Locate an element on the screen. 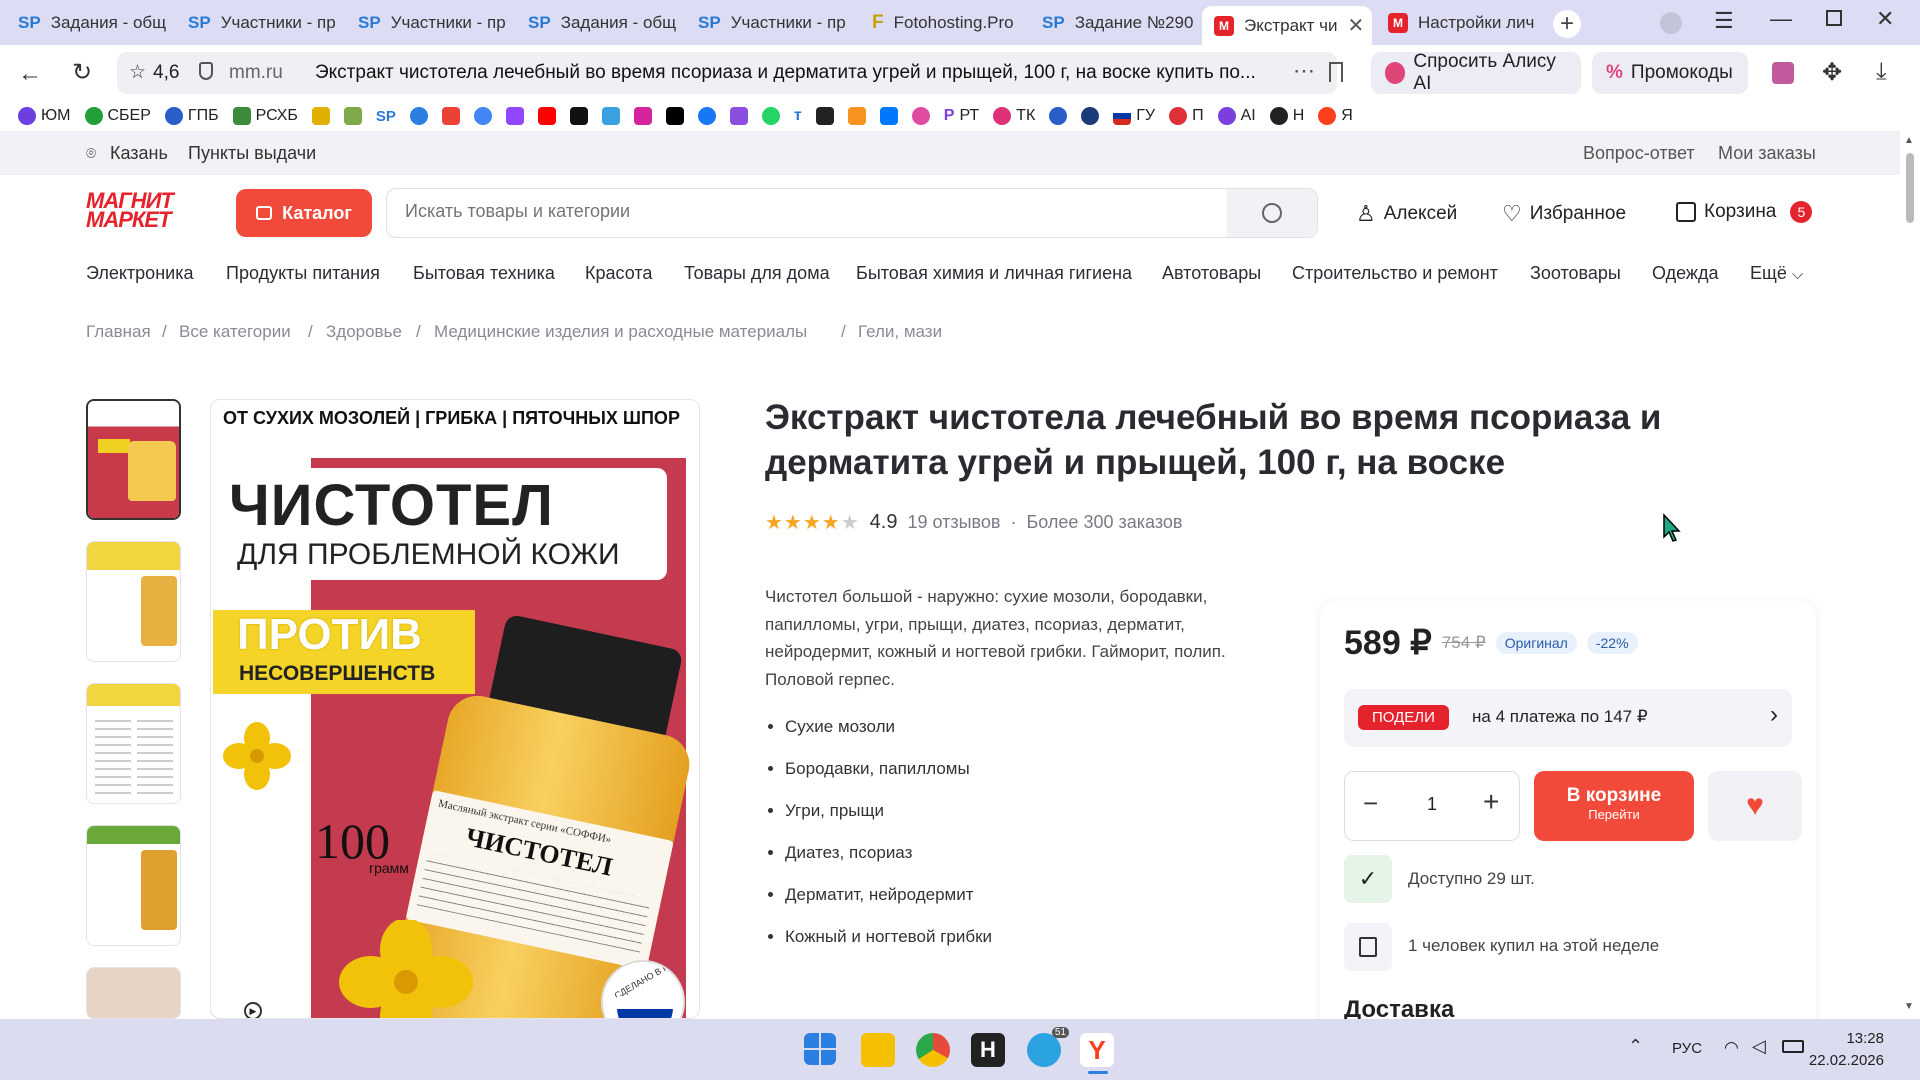  extensions-icon: ✥ is located at coordinates (1832, 72).